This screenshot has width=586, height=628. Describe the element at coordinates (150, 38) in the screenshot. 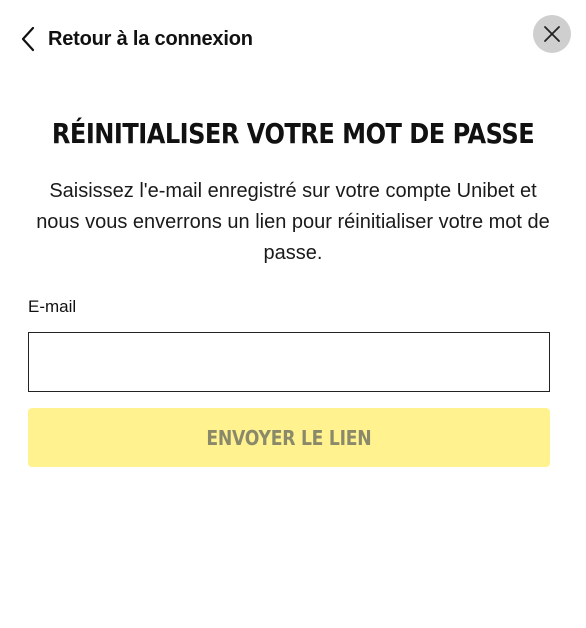

I see `back-link-label: Retour à la connexion` at that location.